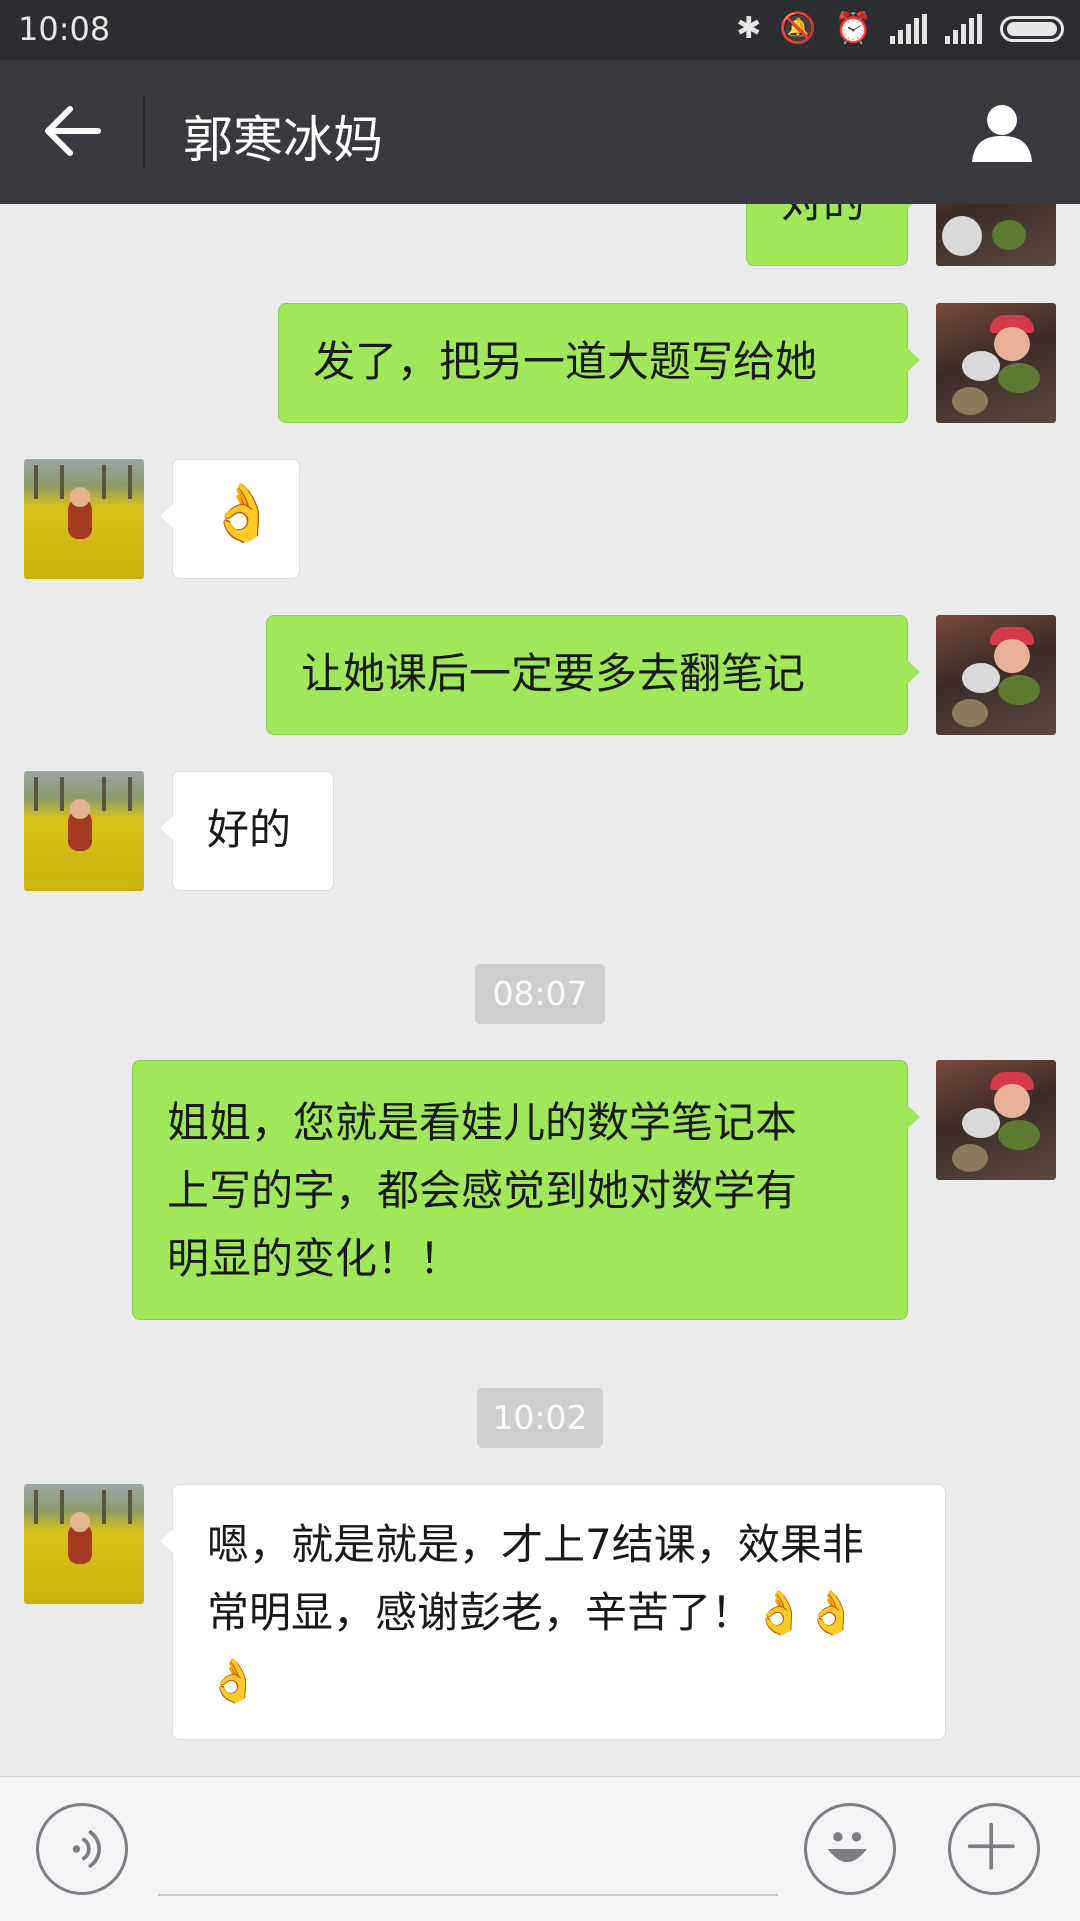 The width and height of the screenshot is (1080, 1921). What do you see at coordinates (64, 29) in the screenshot?
I see `status-time: 10:08` at bounding box center [64, 29].